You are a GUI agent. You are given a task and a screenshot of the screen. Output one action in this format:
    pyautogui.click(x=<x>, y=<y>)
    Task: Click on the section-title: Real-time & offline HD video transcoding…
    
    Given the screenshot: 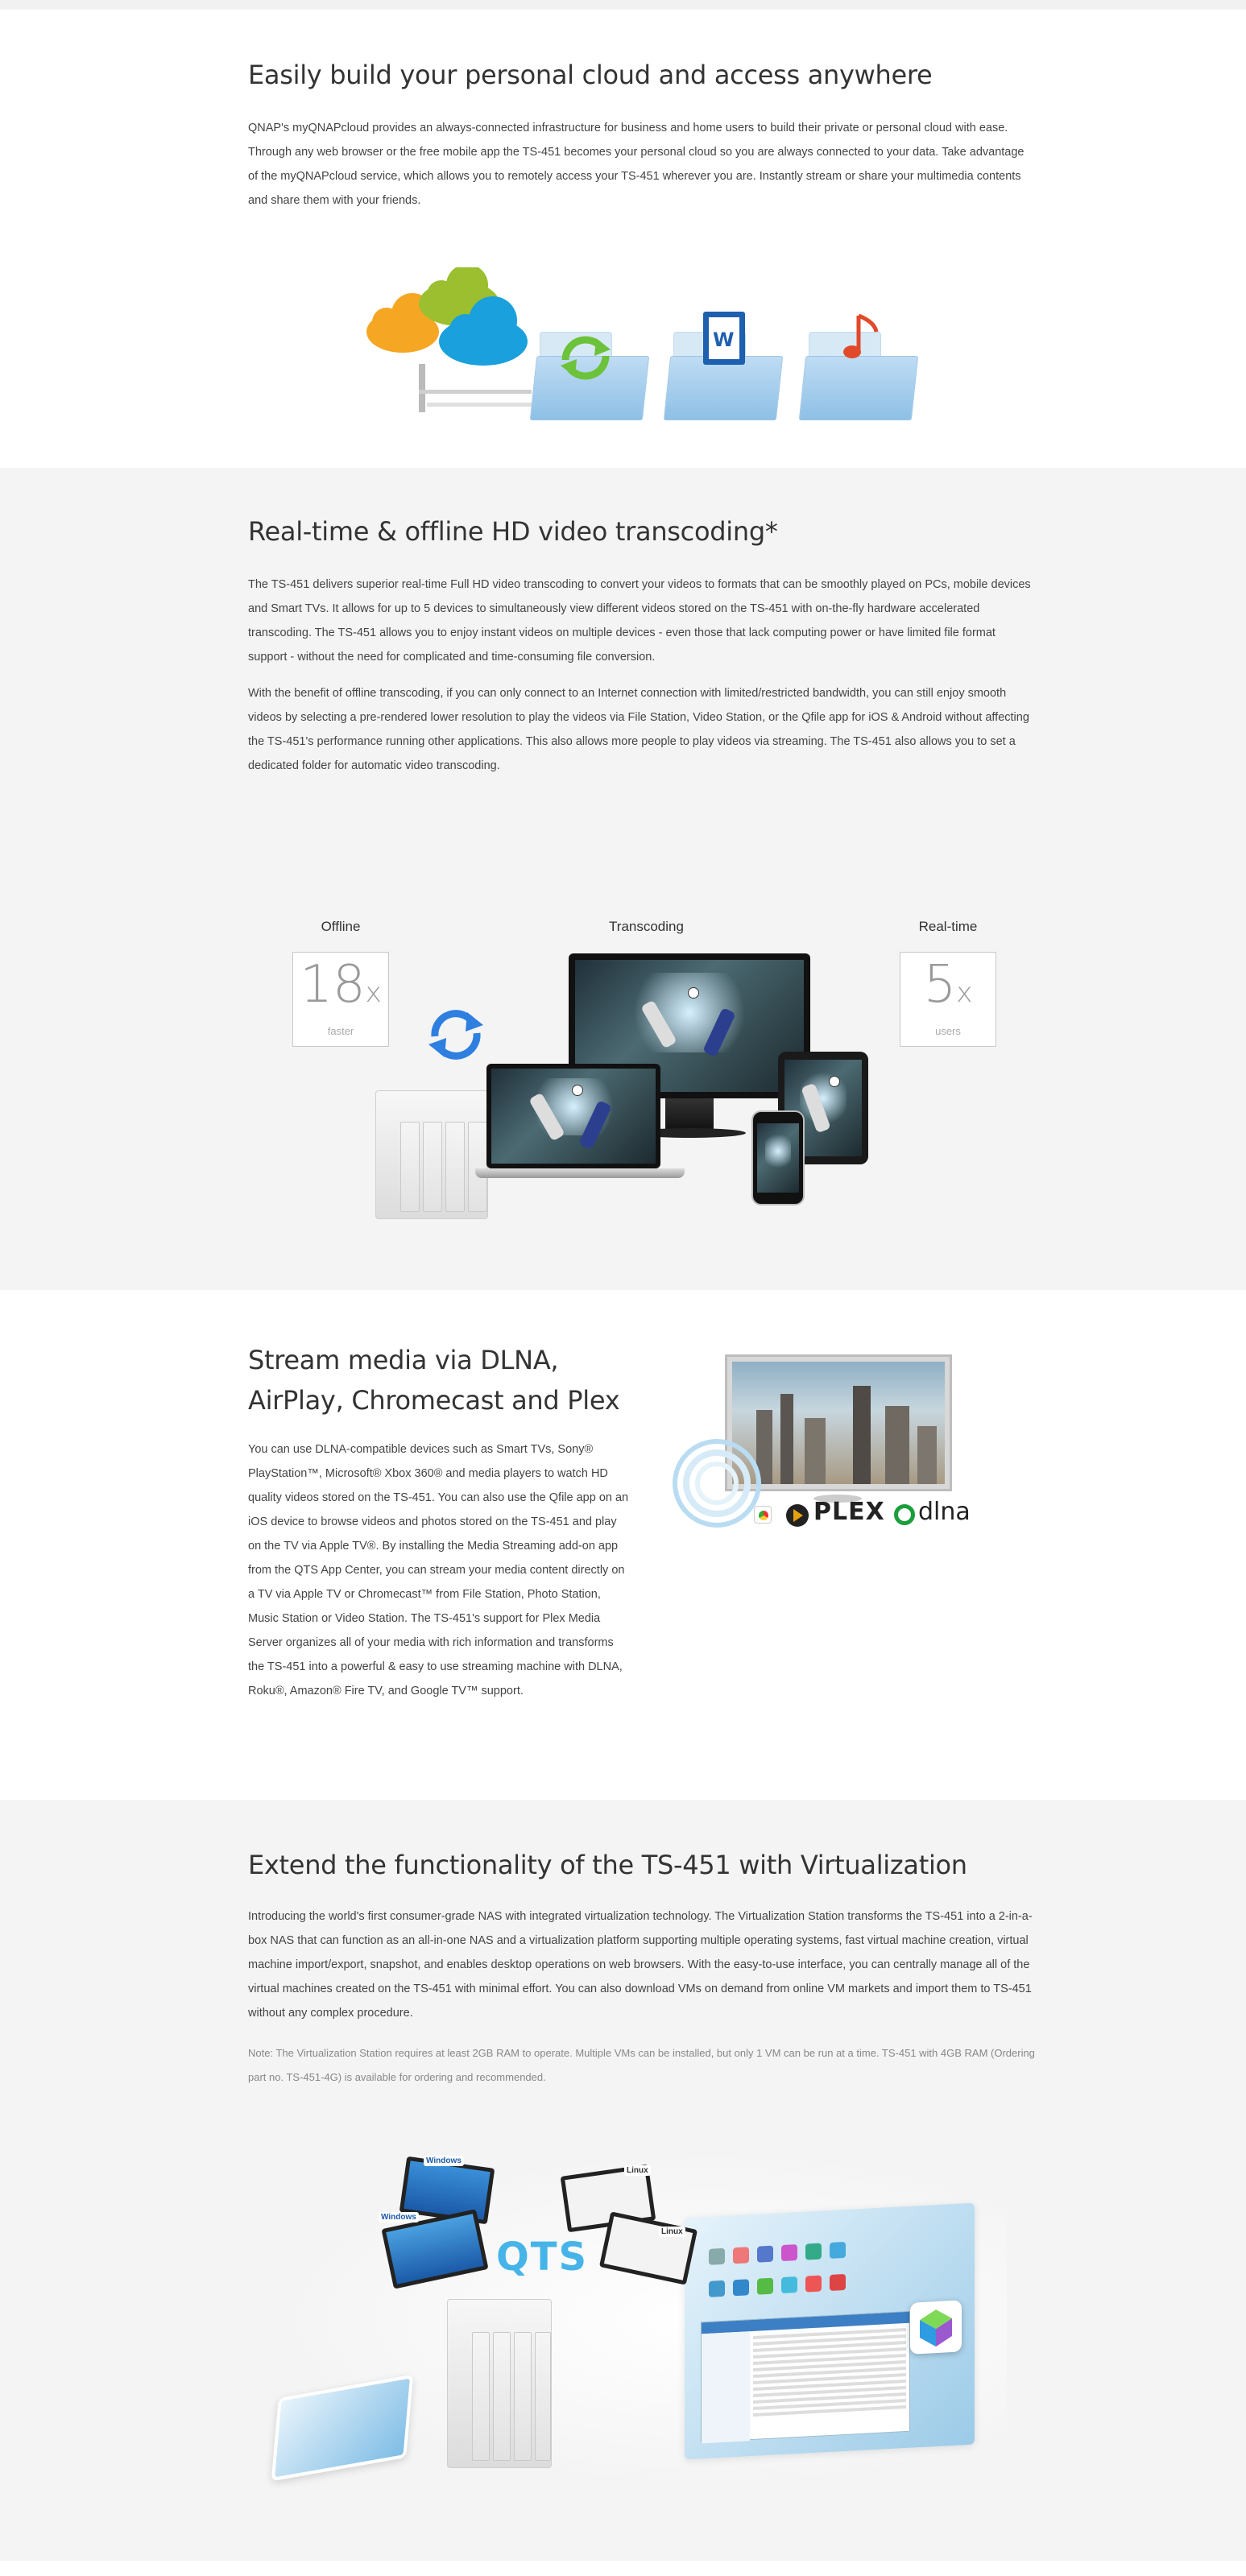 What is the action you would take?
    pyautogui.click(x=513, y=531)
    